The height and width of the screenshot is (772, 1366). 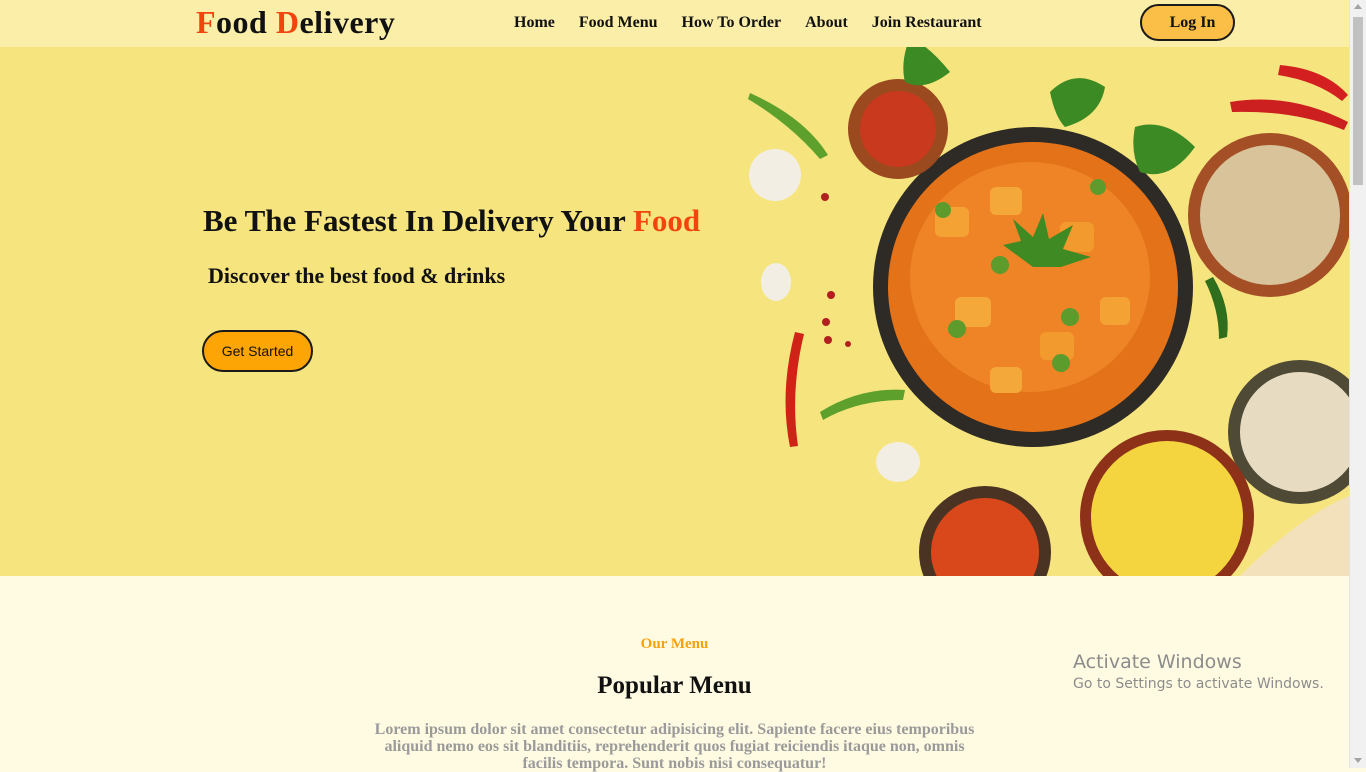 What do you see at coordinates (257, 351) in the screenshot?
I see `get-started-button: Get Started` at bounding box center [257, 351].